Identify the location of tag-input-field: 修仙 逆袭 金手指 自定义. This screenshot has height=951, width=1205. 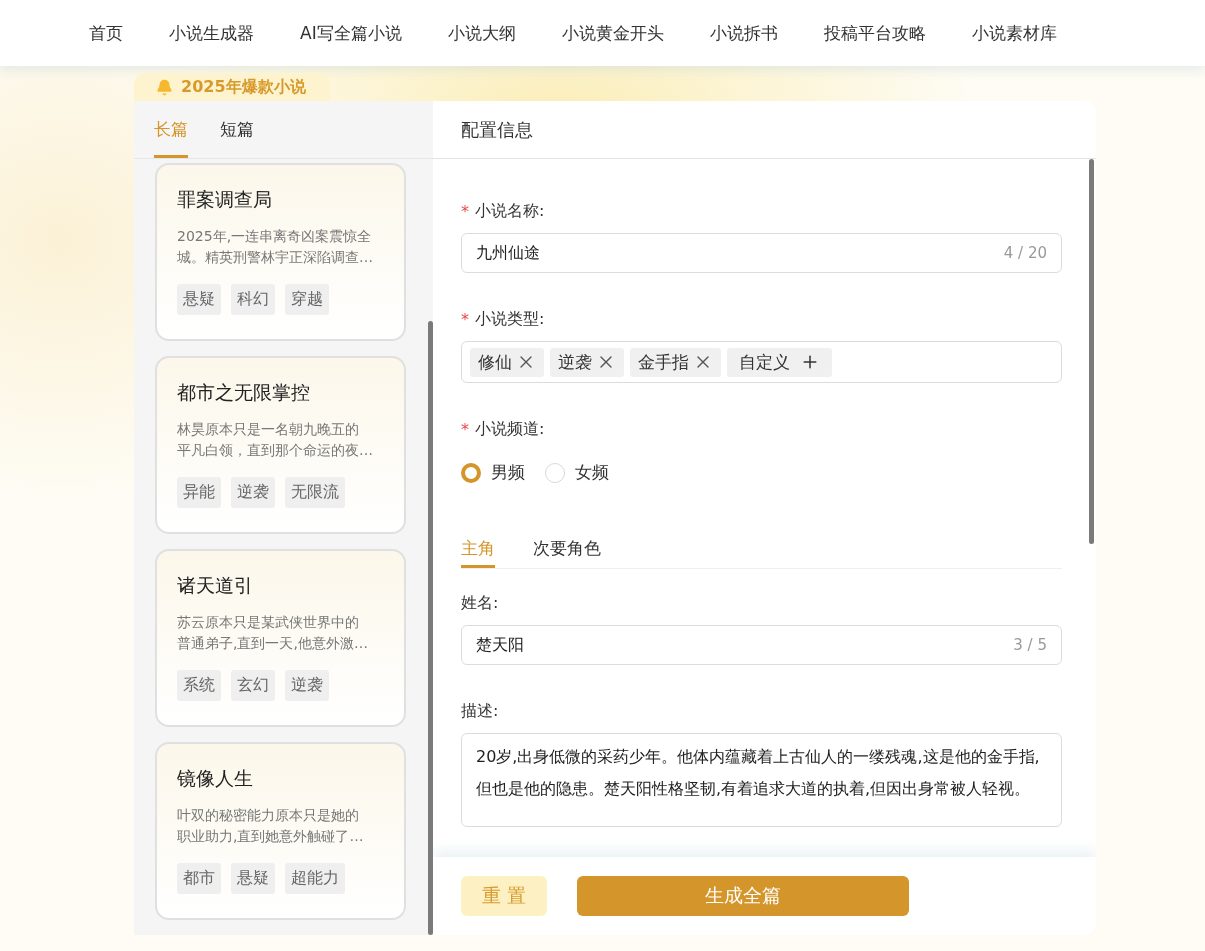
(761, 362).